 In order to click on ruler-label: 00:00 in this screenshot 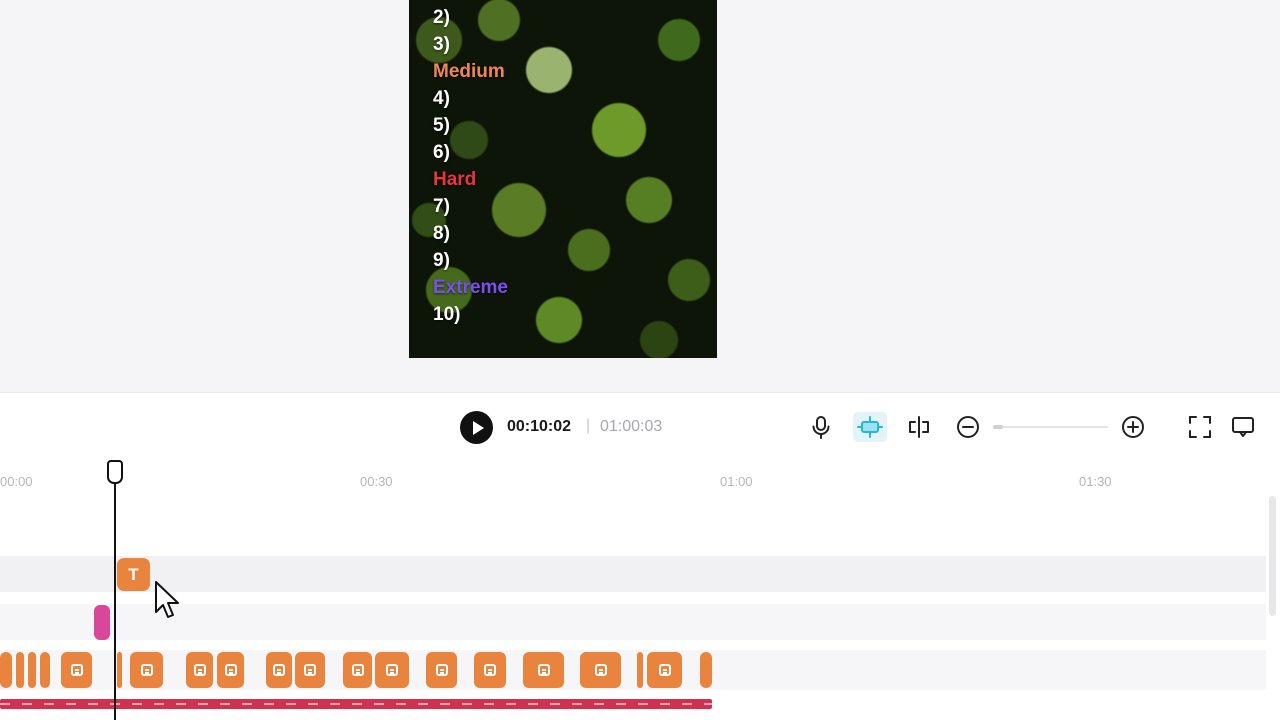, I will do `click(16, 481)`.